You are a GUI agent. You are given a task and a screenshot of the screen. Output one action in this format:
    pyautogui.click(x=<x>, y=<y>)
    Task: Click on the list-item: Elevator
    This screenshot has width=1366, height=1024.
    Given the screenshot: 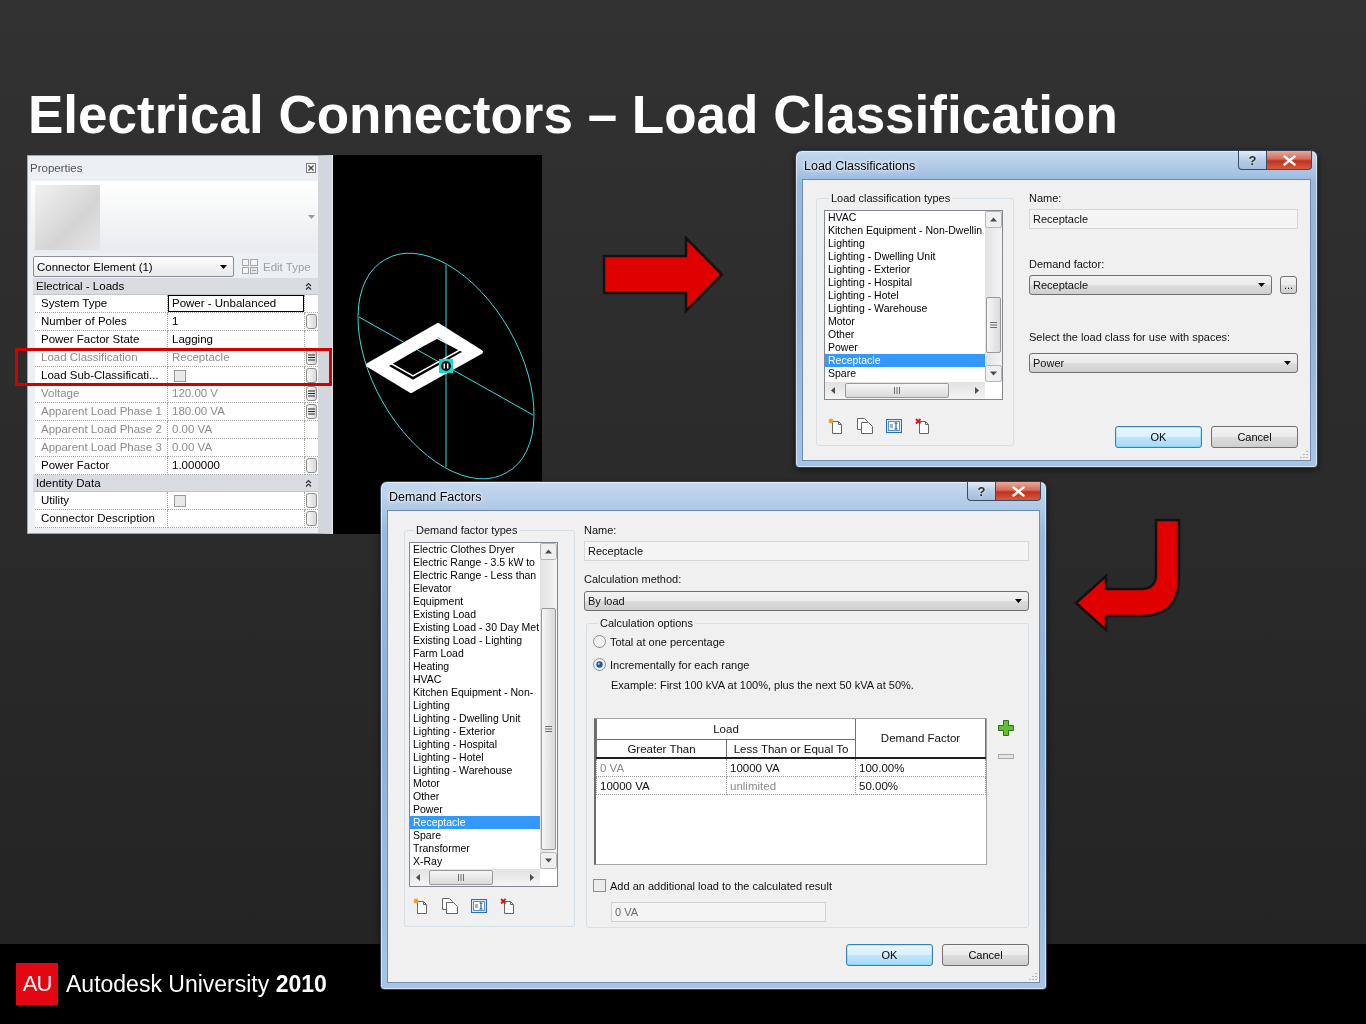 What is the action you would take?
    pyautogui.click(x=475, y=588)
    